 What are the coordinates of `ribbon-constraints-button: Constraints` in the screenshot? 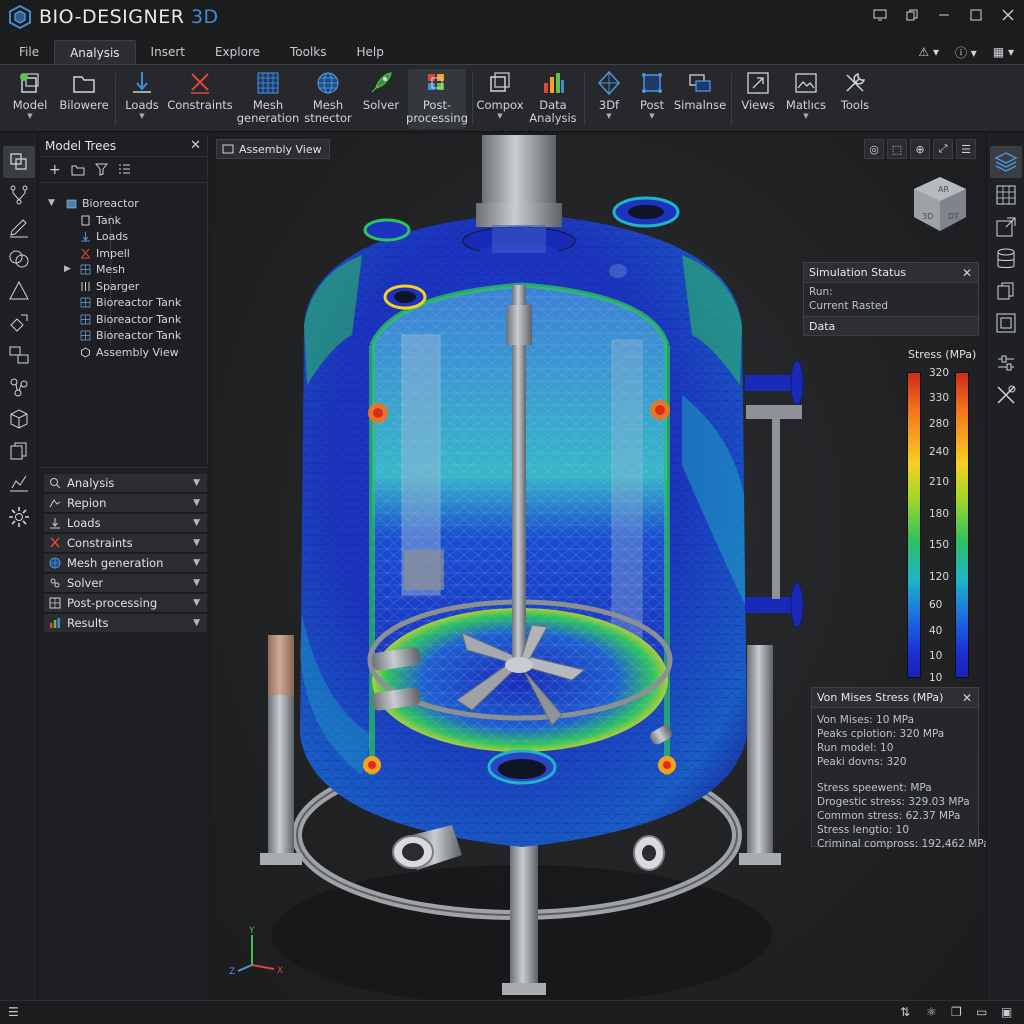 It's located at (200, 99).